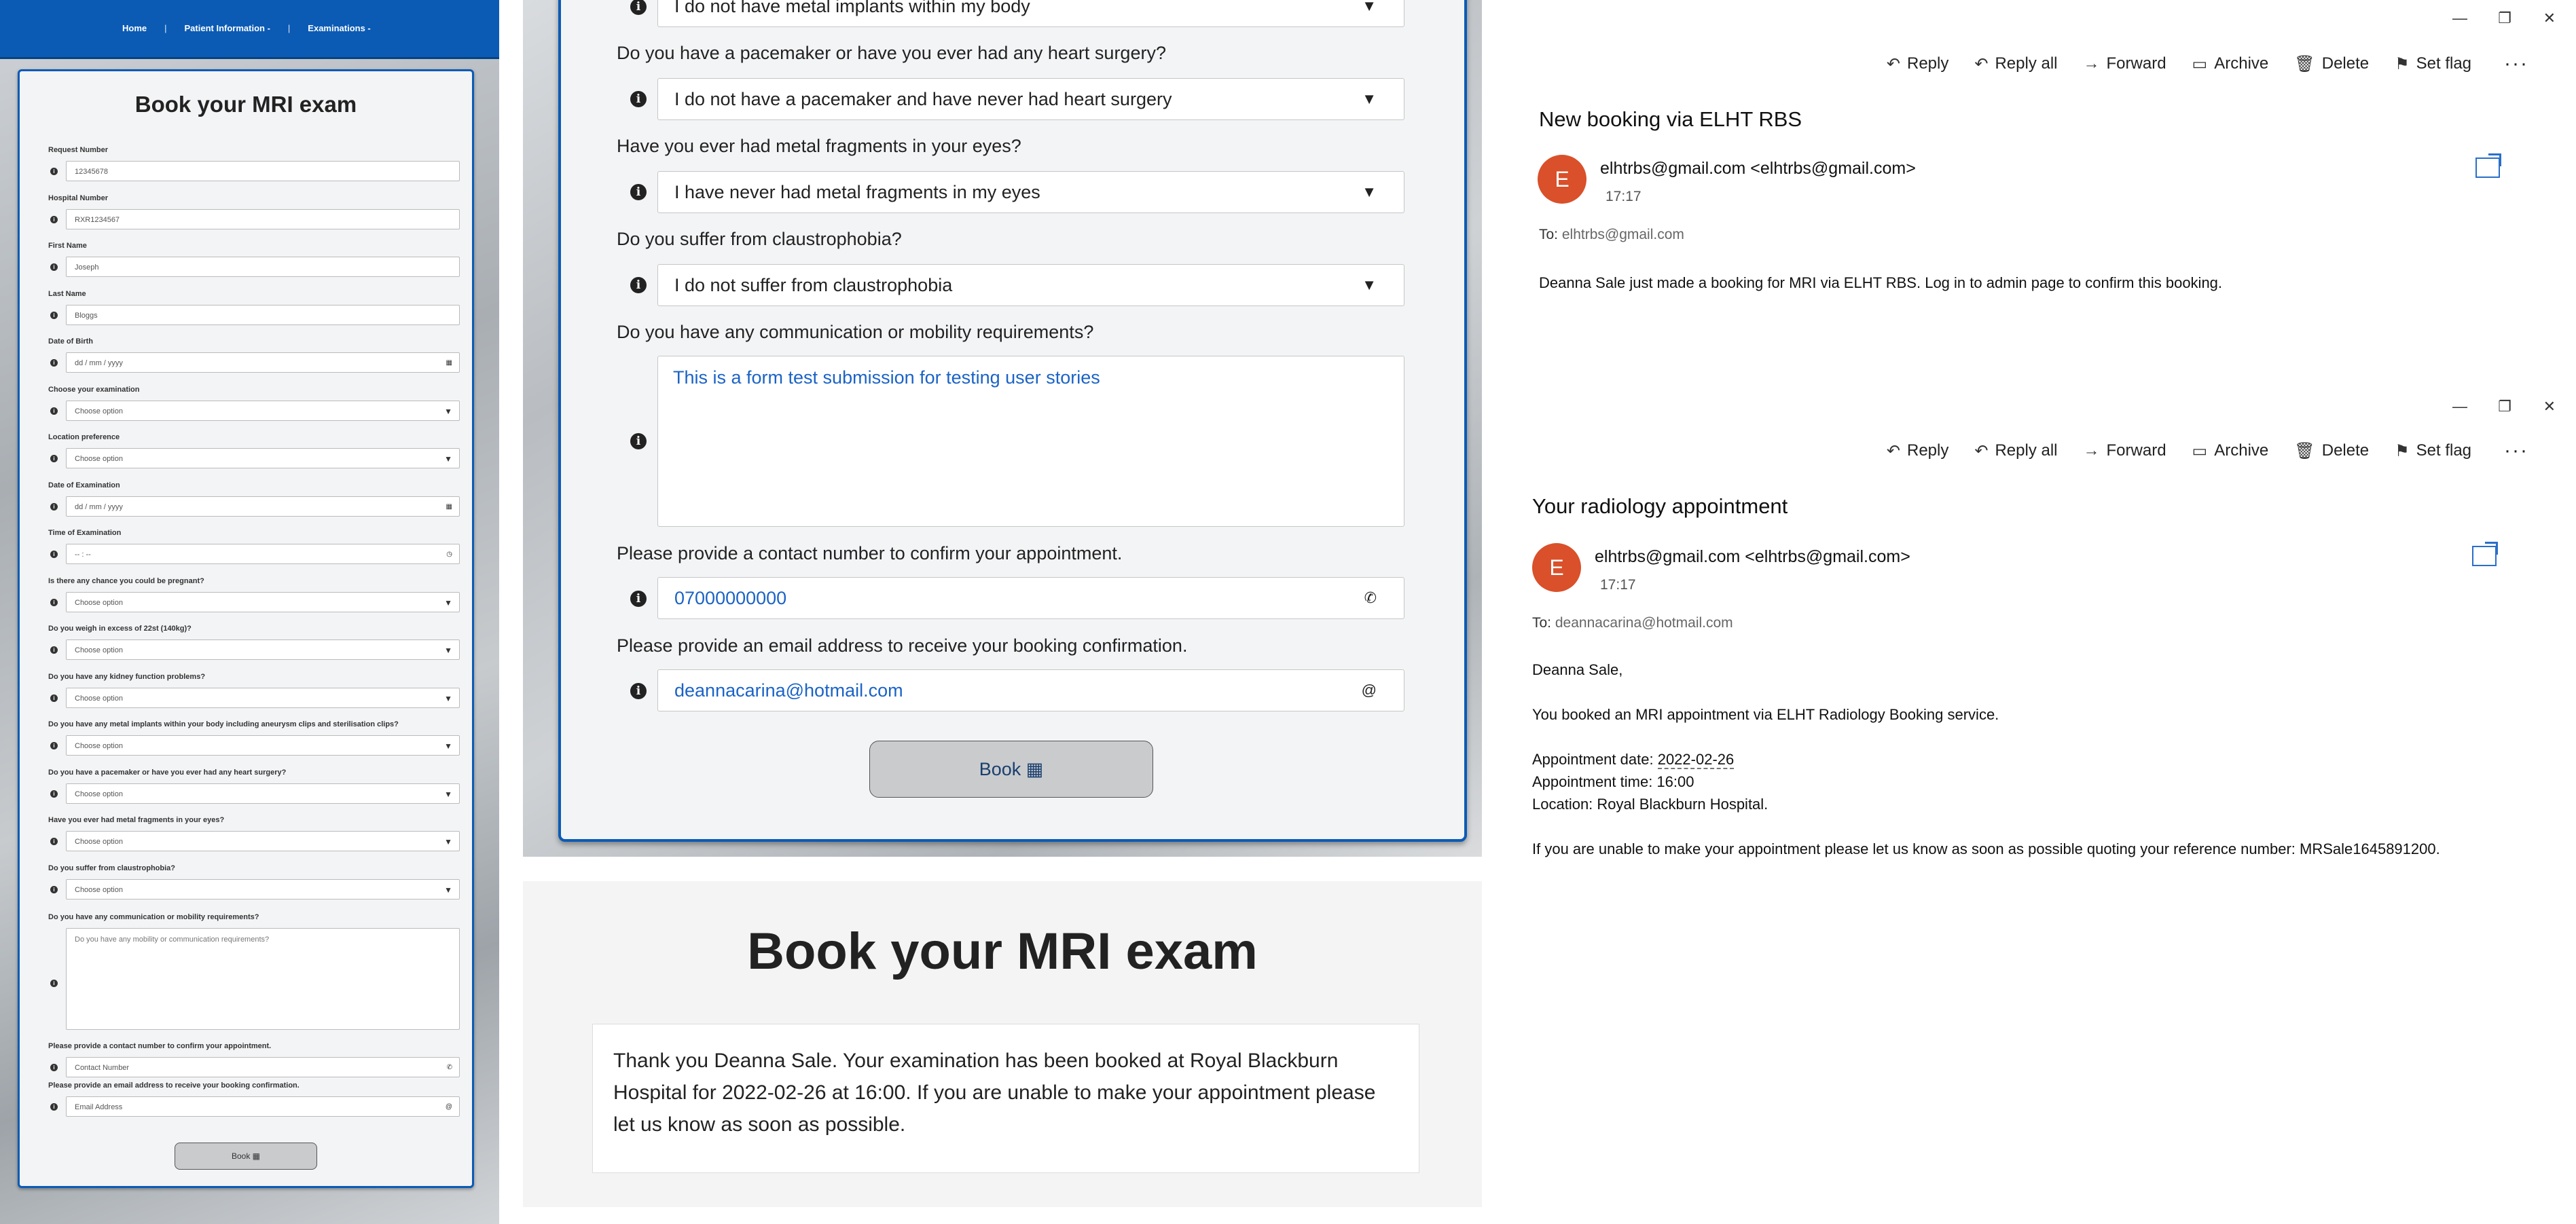 The width and height of the screenshot is (2576, 1224). What do you see at coordinates (1562, 179) in the screenshot?
I see `sender-avatar: E` at bounding box center [1562, 179].